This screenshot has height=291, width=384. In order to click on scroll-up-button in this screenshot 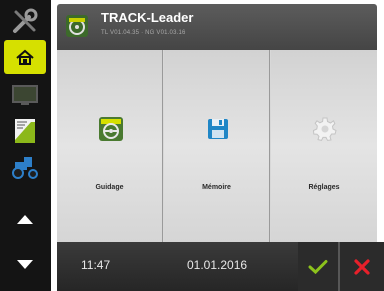, I will do `click(25, 219)`.